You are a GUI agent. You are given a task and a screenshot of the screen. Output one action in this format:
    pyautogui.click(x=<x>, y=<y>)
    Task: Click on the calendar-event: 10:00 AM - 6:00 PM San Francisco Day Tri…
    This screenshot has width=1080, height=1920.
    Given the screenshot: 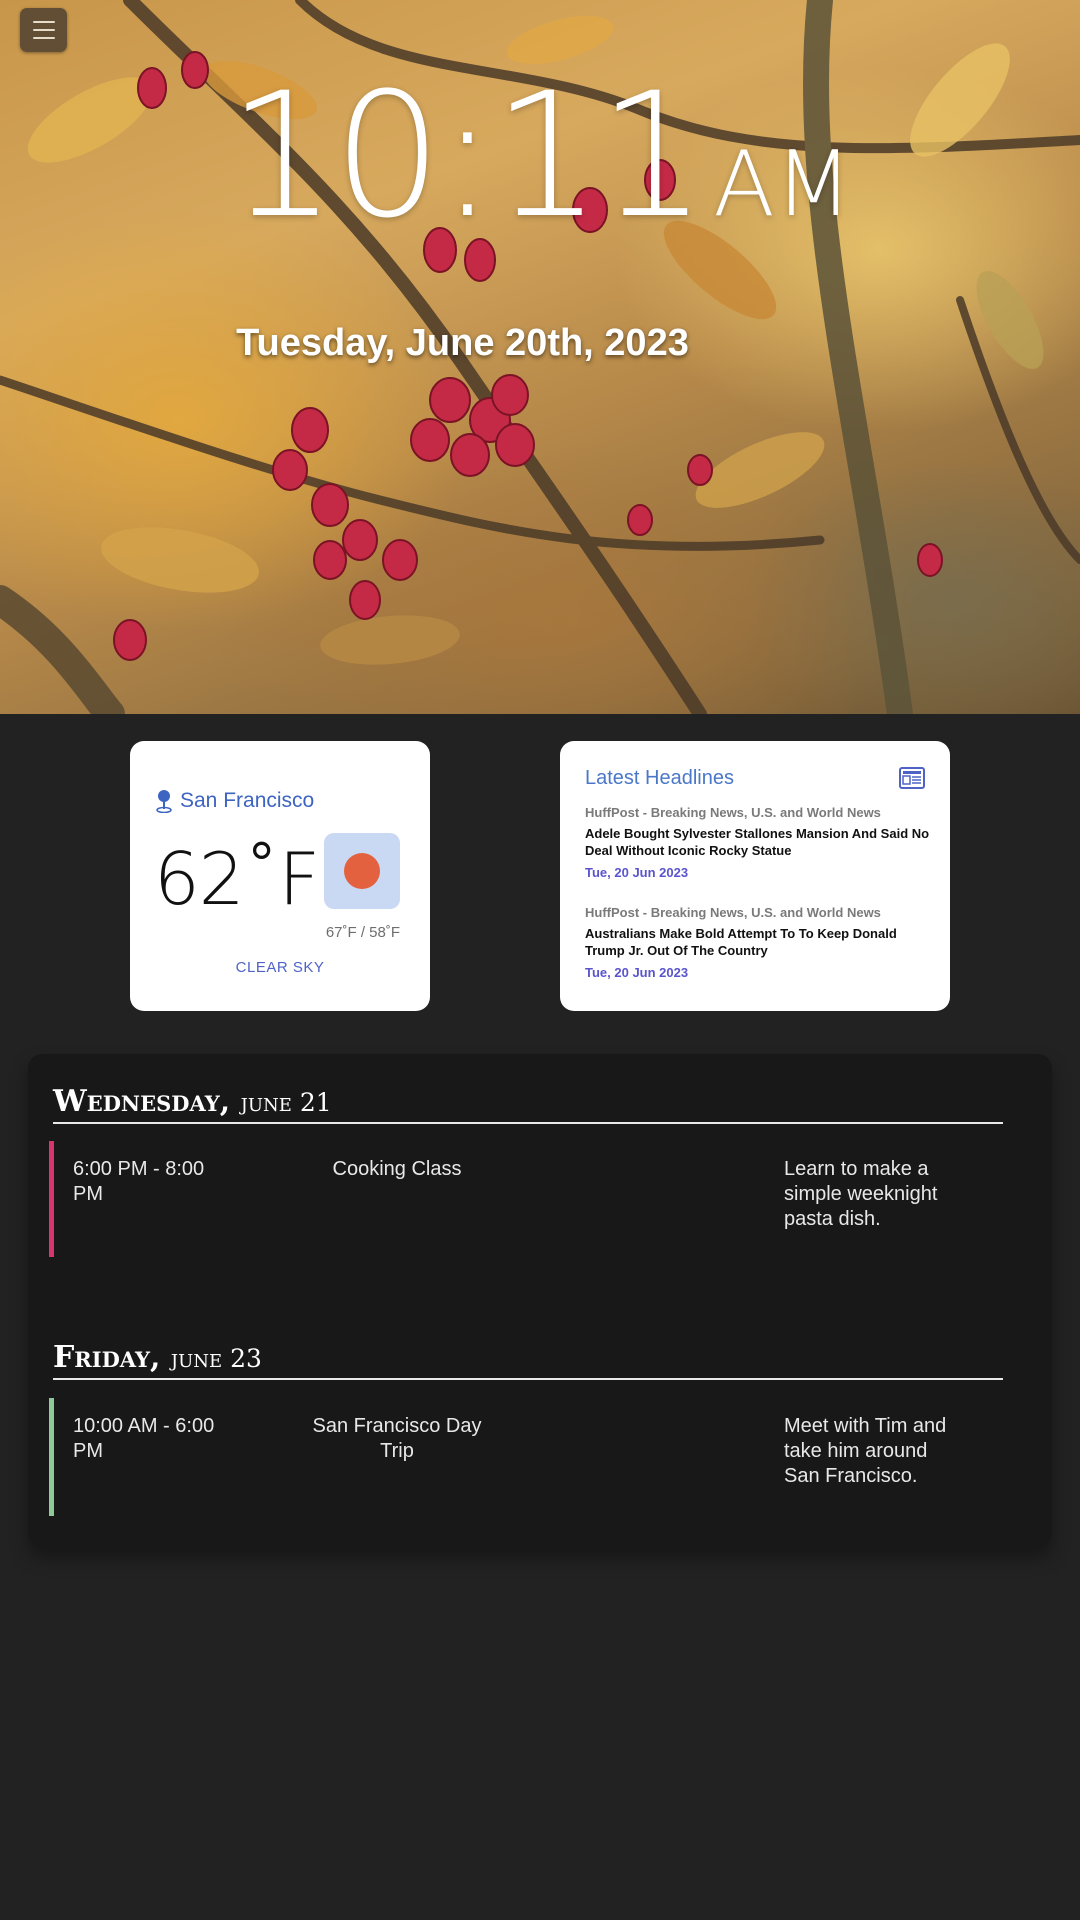 What is the action you would take?
    pyautogui.click(x=524, y=1457)
    